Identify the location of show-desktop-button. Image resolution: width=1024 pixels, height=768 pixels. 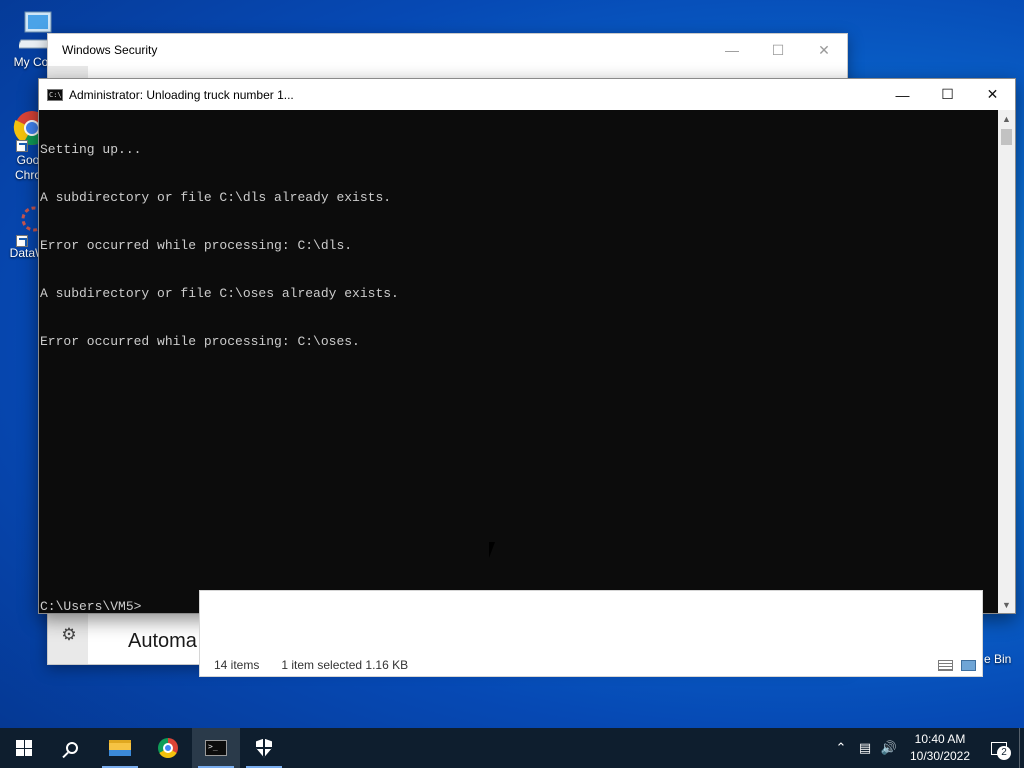
(1021, 748).